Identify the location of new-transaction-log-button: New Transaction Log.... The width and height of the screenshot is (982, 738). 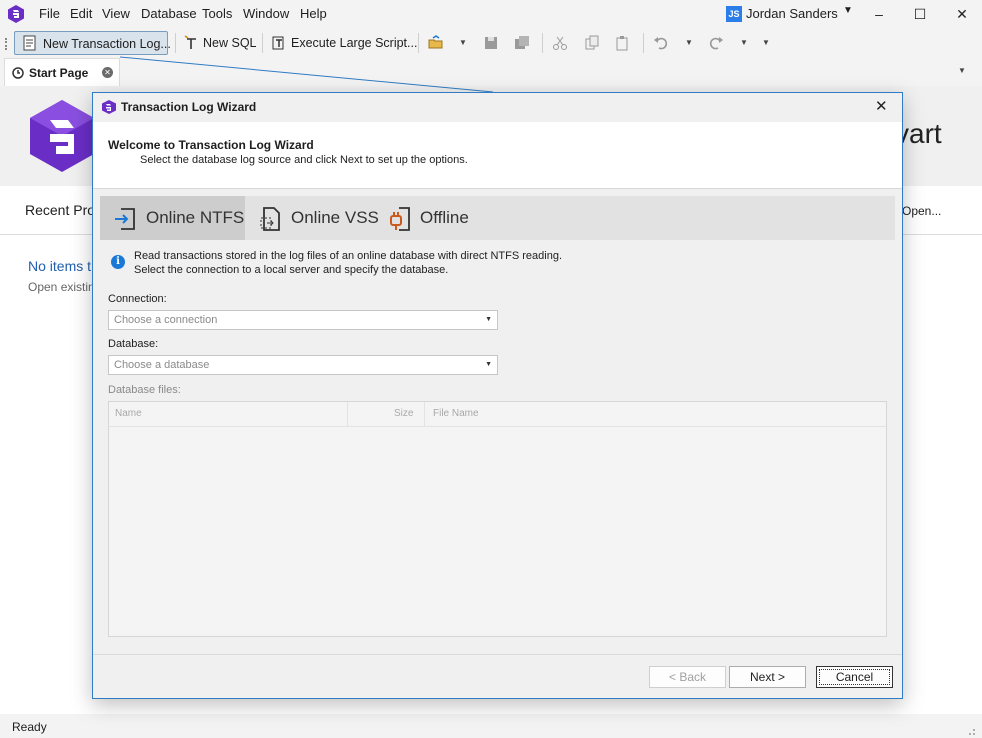
(92, 43).